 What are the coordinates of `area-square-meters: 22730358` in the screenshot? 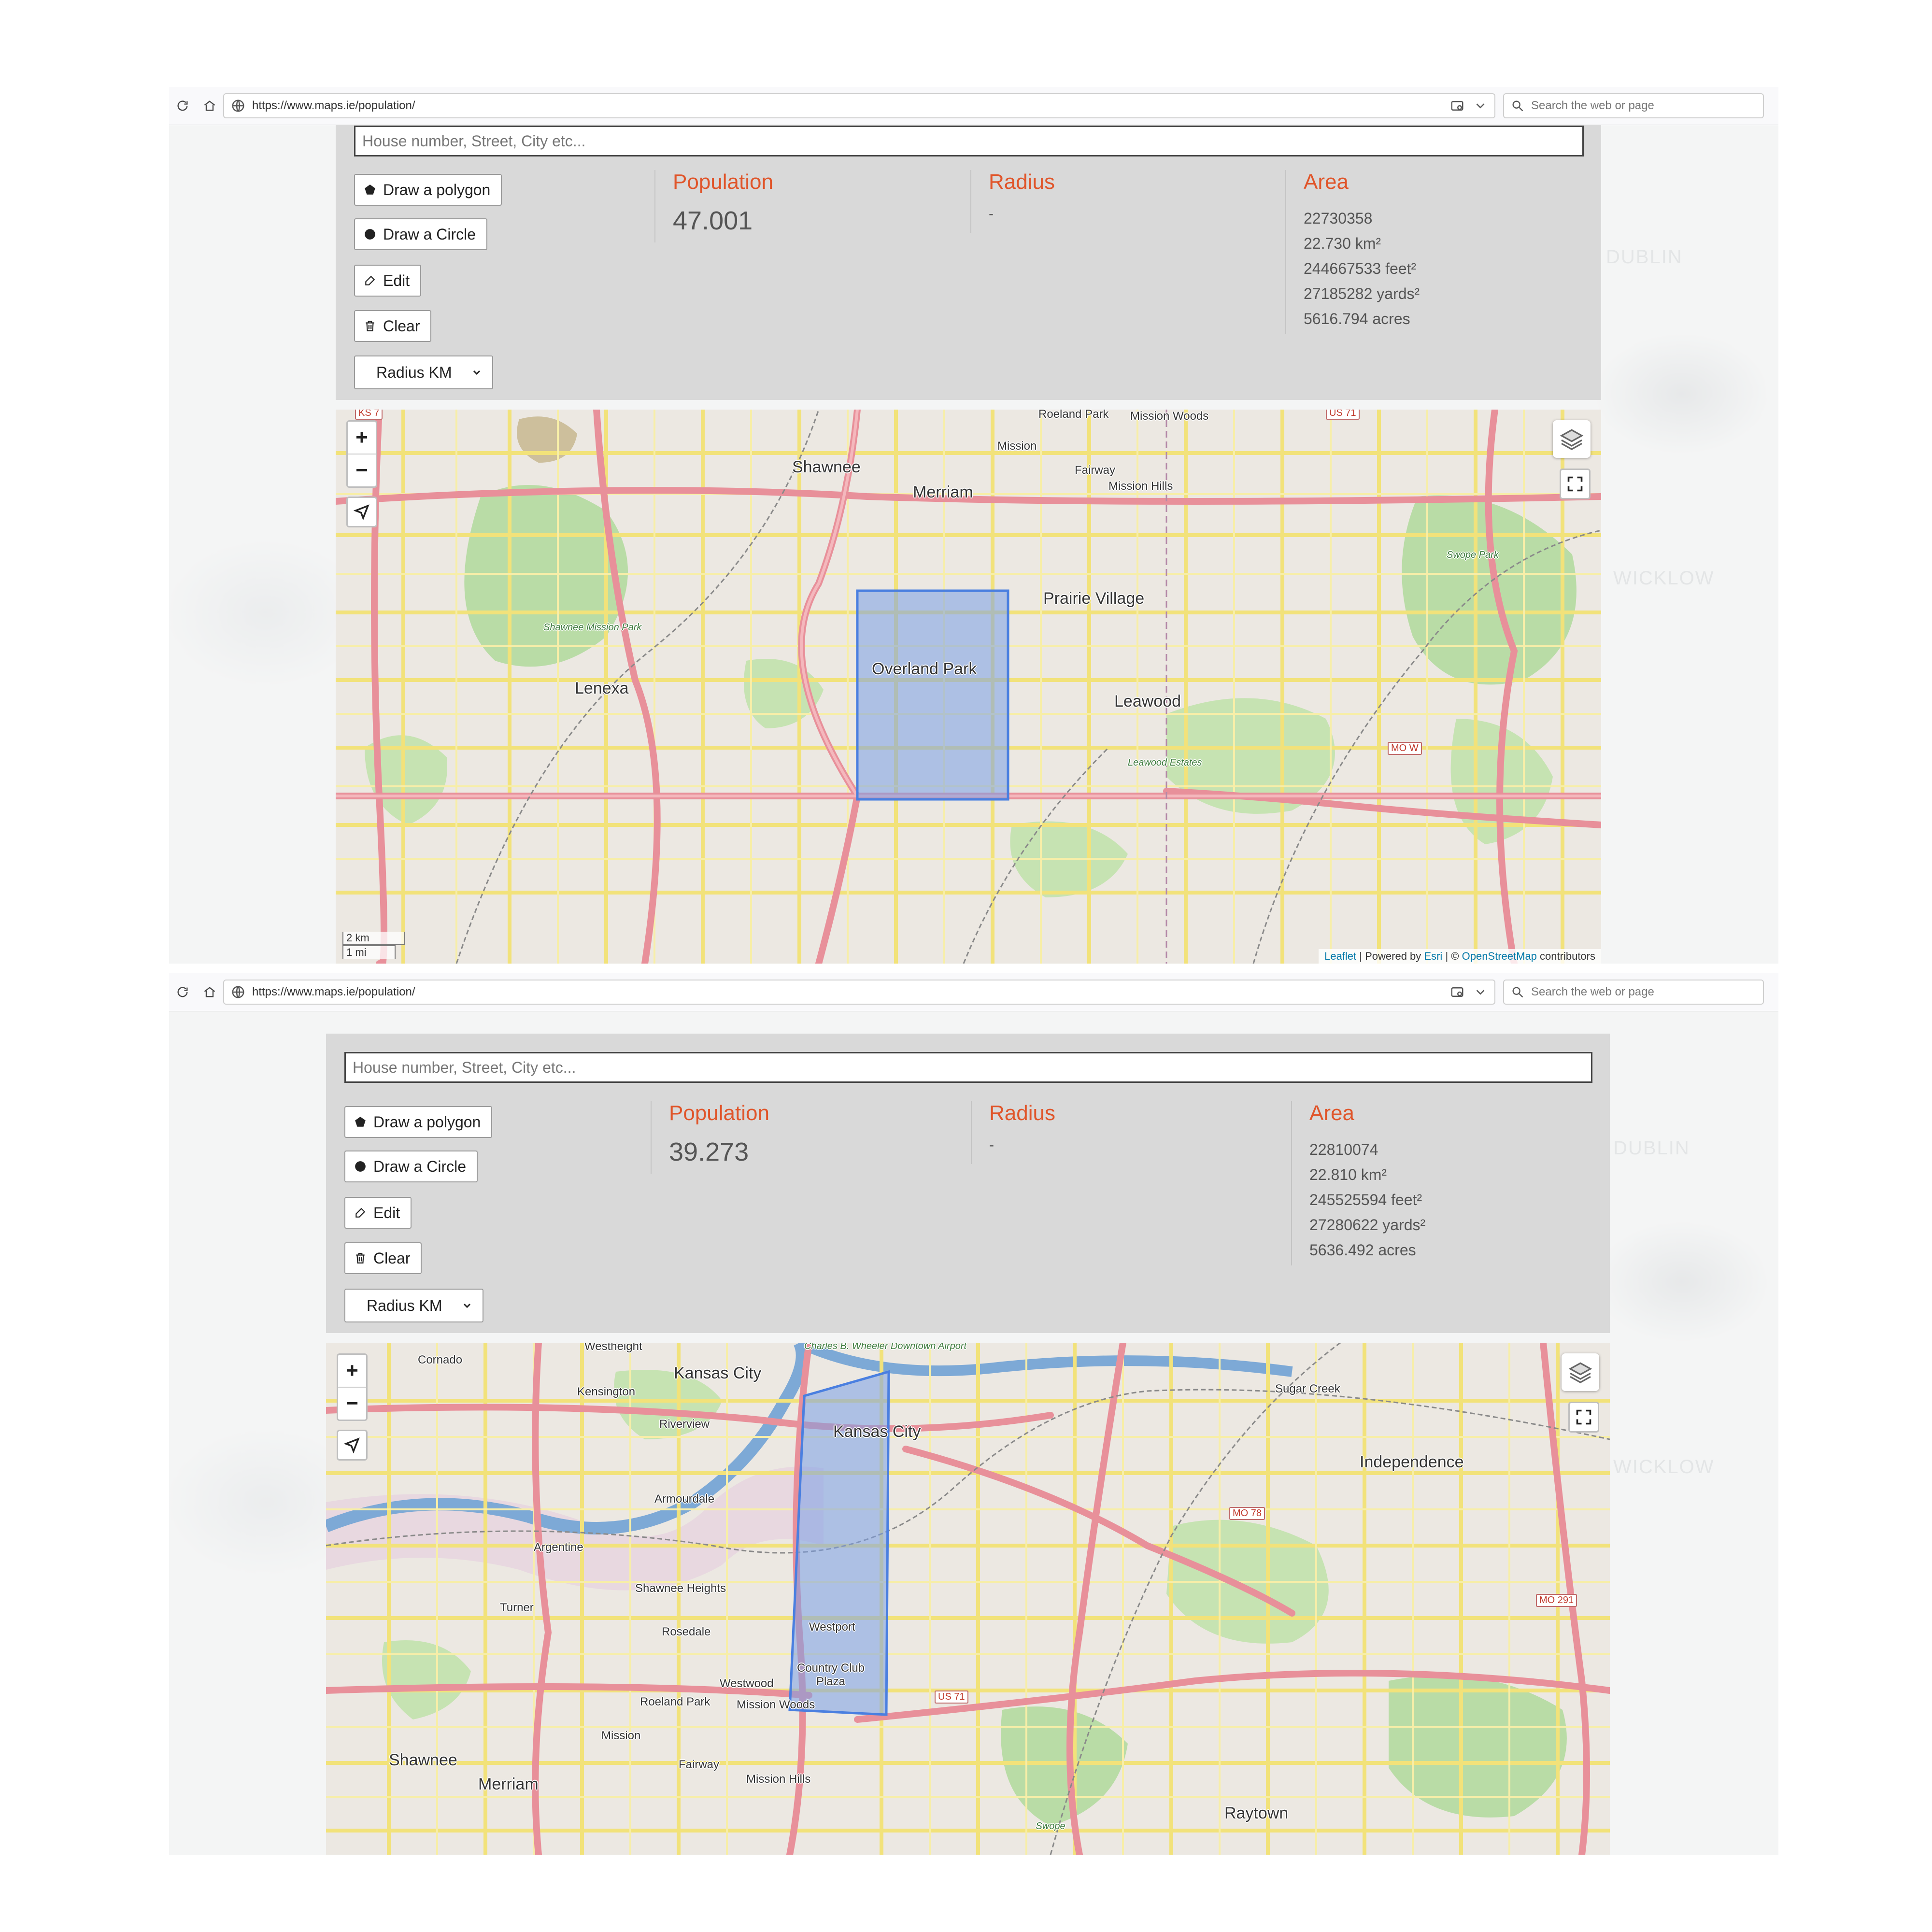 It's located at (1338, 218).